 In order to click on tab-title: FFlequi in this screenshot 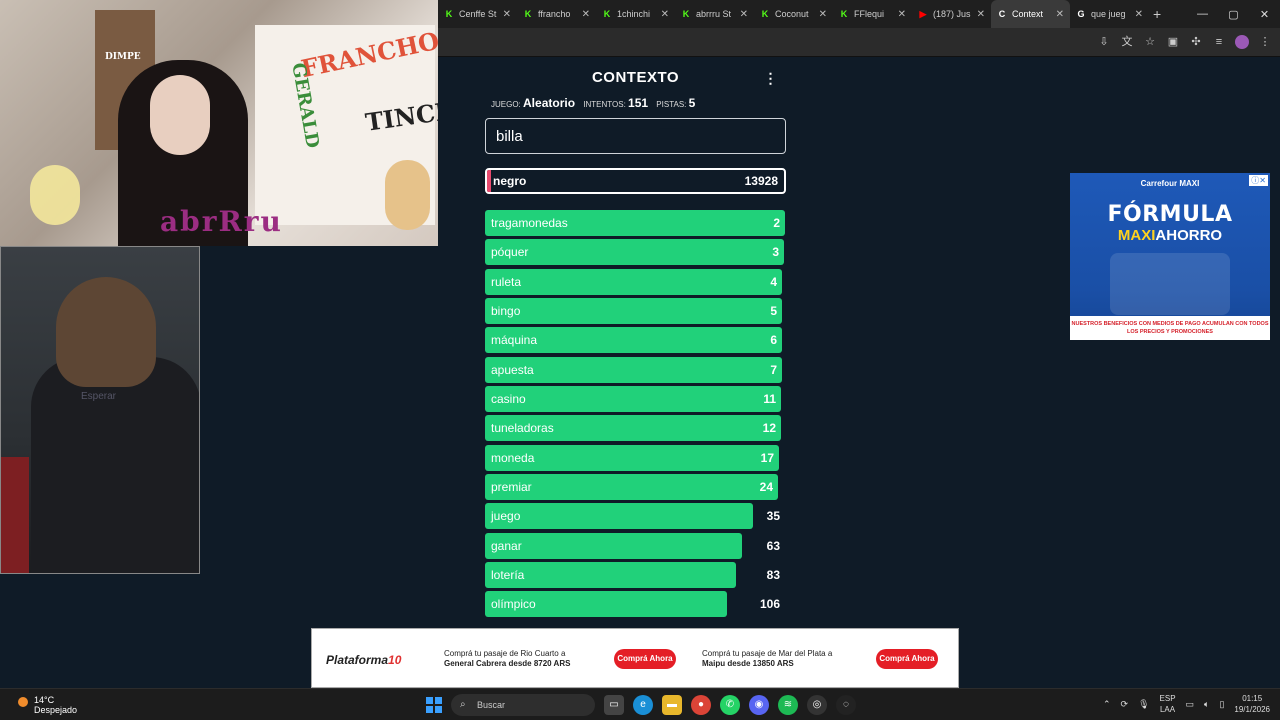, I will do `click(869, 14)`.